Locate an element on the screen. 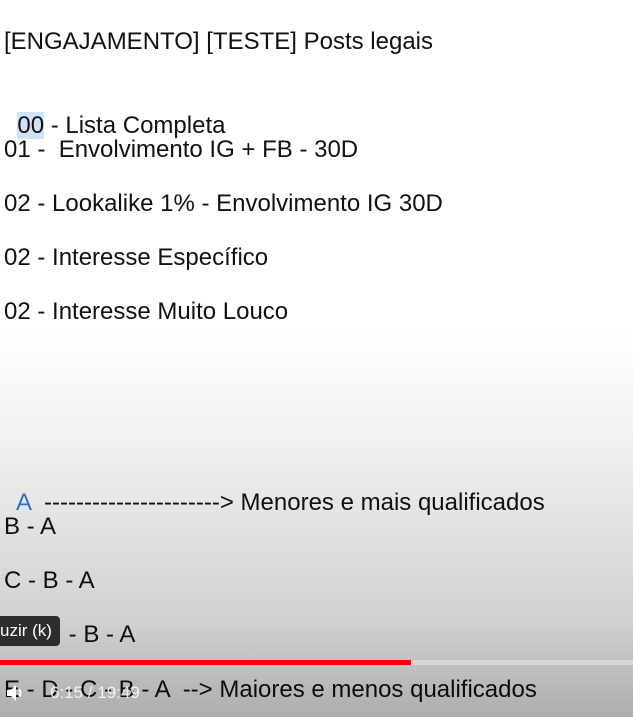  shortcut-tooltip: uzir (k) is located at coordinates (30, 631).